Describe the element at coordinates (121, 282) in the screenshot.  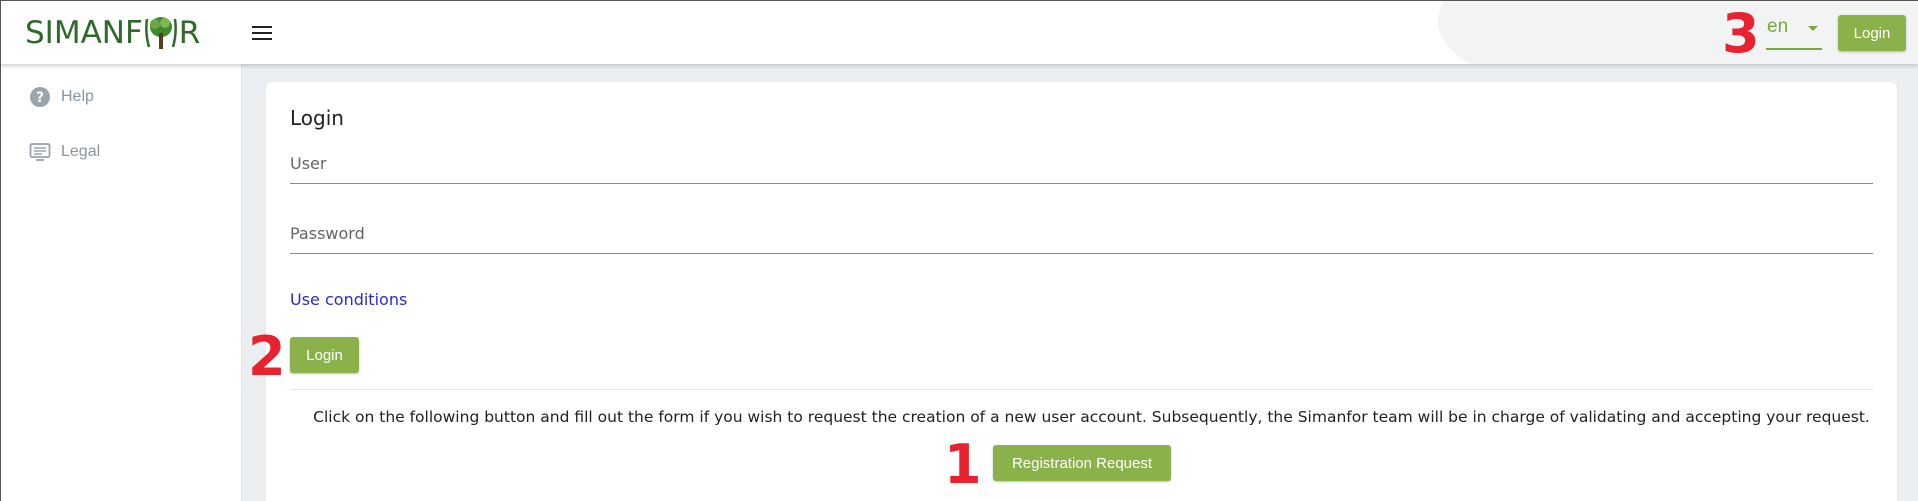
I see `sidebar: ? Help Legal` at that location.